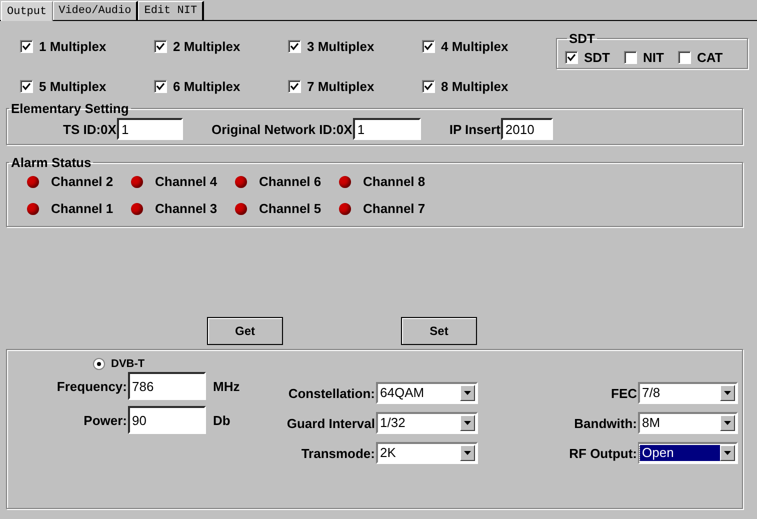  Describe the element at coordinates (582, 38) in the screenshot. I see `group-title: SDT` at that location.